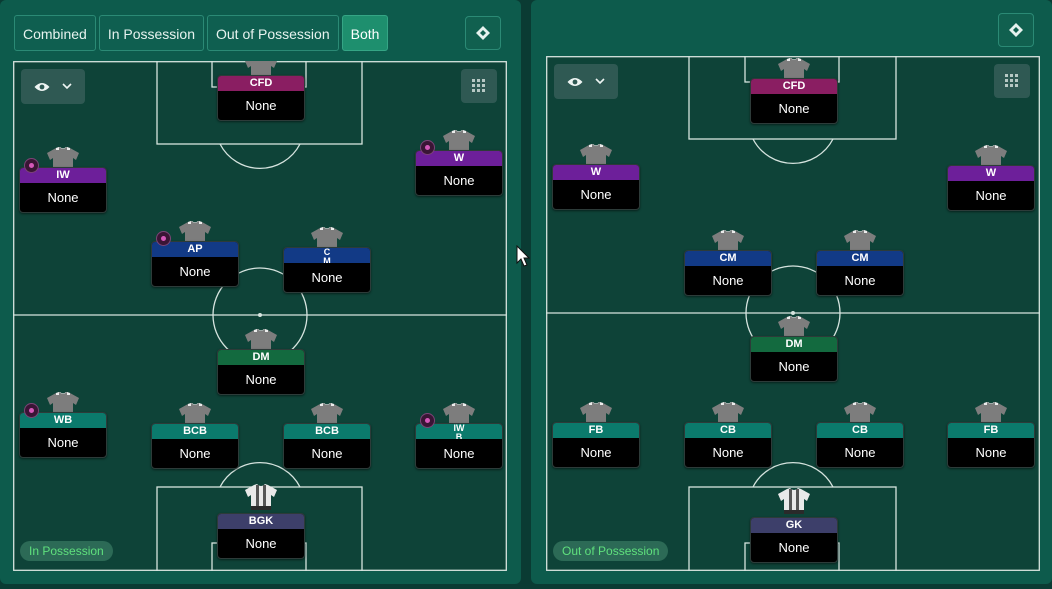  I want to click on player-card: WB None, so click(63, 435).